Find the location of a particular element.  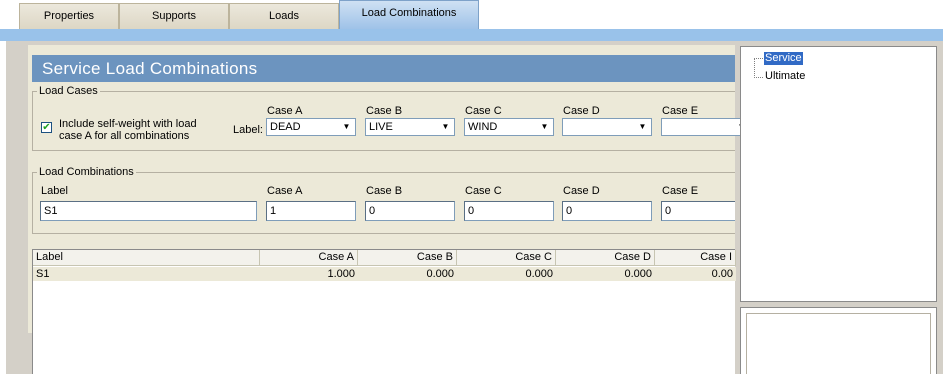

case-a-dropdown: DEAD ▼ is located at coordinates (311, 127).